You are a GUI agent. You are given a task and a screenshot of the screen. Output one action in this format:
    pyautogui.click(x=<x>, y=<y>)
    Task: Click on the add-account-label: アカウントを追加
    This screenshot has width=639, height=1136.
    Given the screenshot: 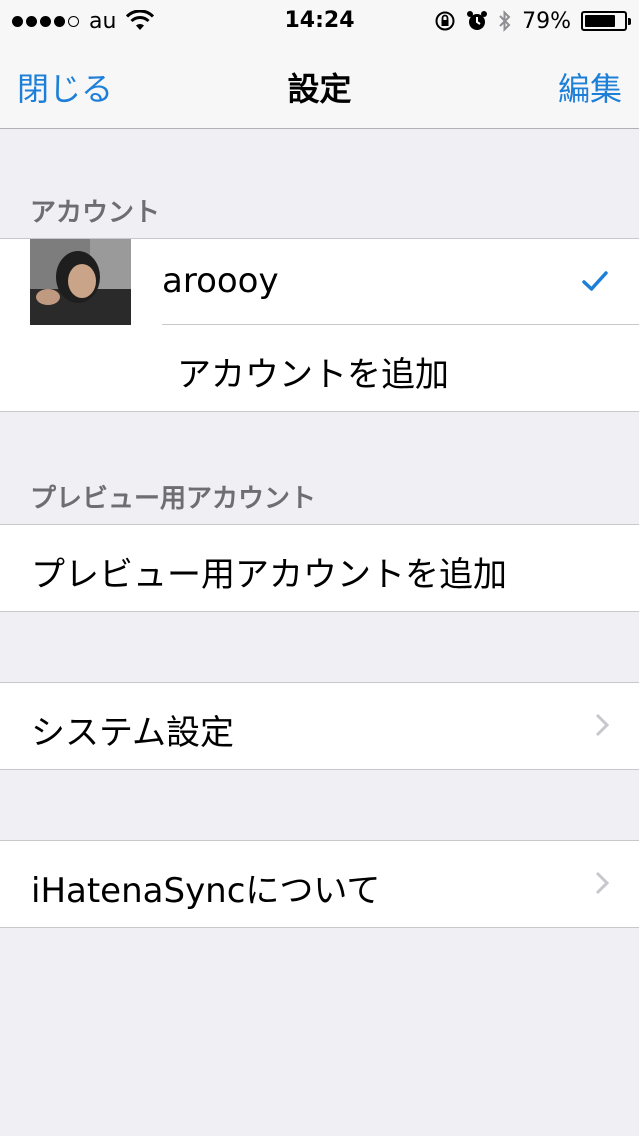 What is the action you would take?
    pyautogui.click(x=313, y=375)
    